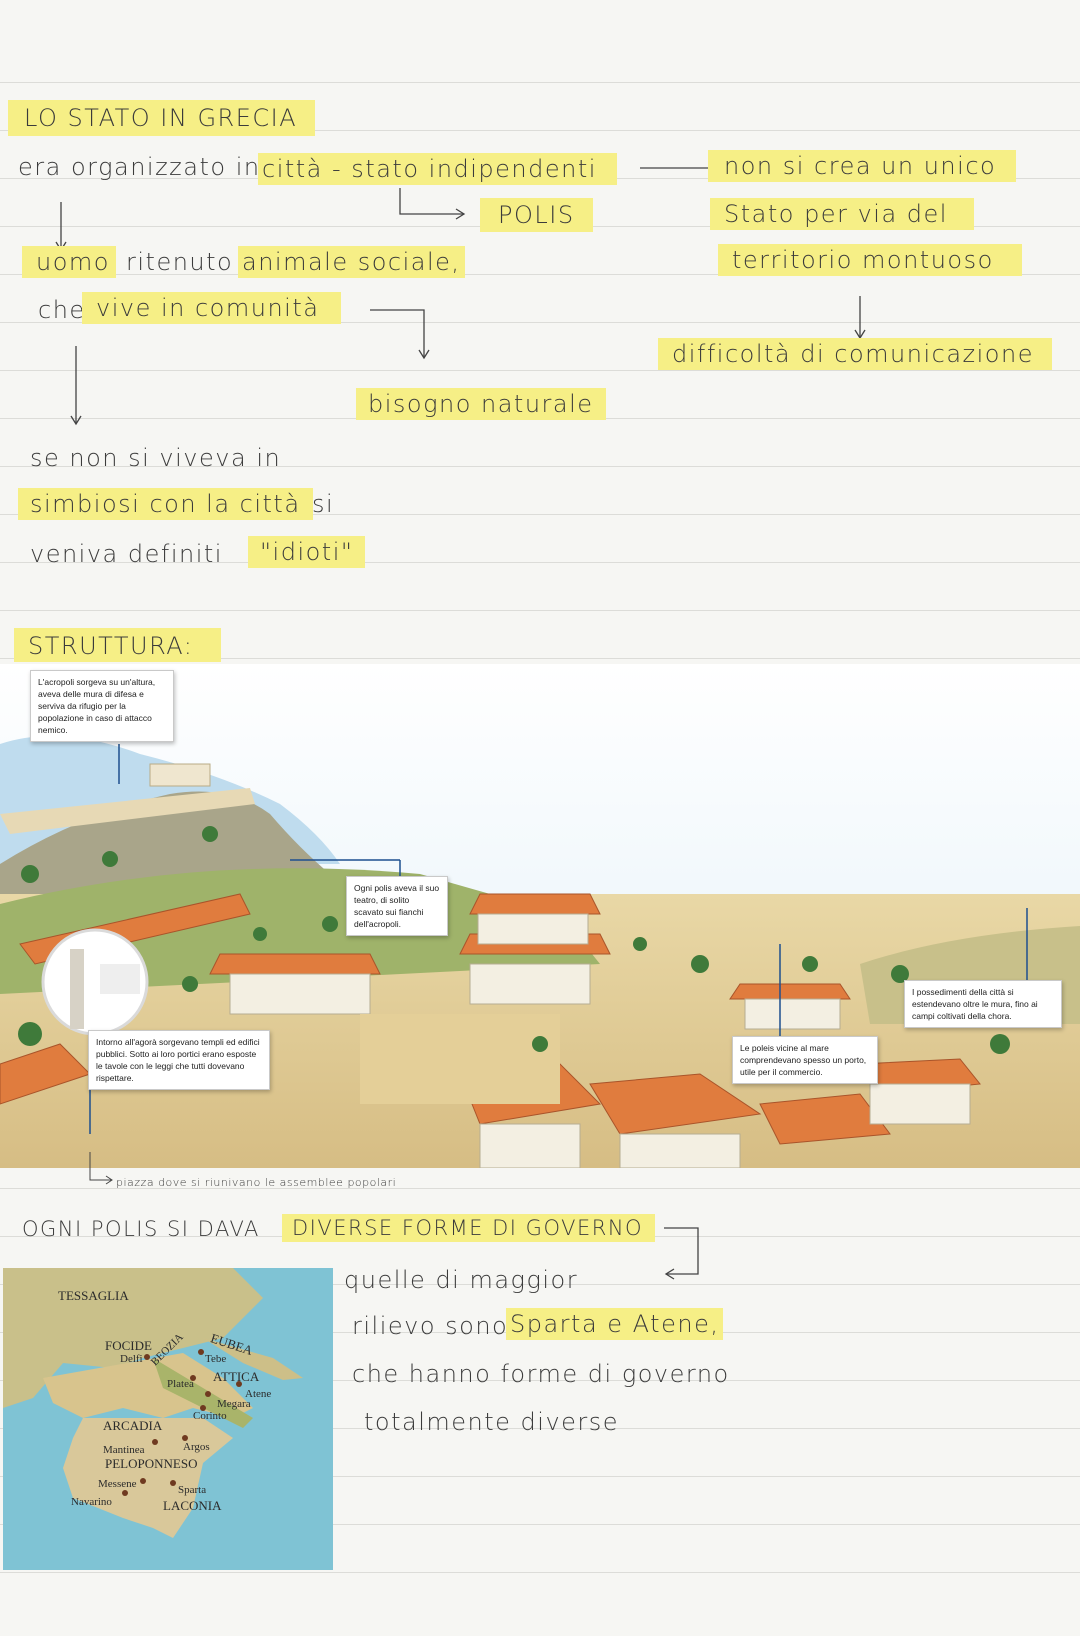 Image resolution: width=1080 pixels, height=1636 pixels. I want to click on map-label-navarino: Navarino, so click(91, 1502).